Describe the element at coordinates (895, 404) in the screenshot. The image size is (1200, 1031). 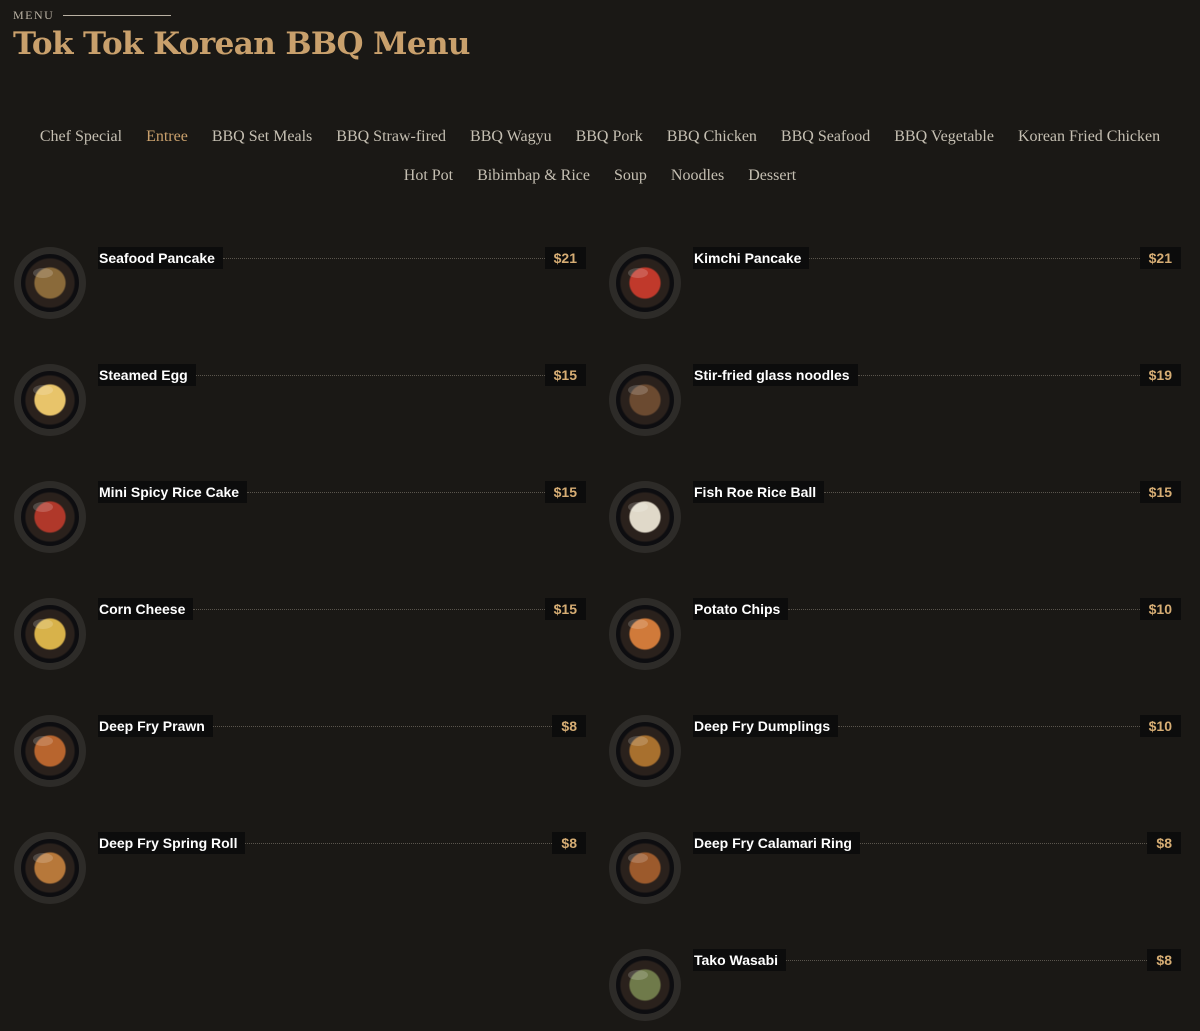
I see `menu-item: Stir-fried glass noodles $19` at that location.